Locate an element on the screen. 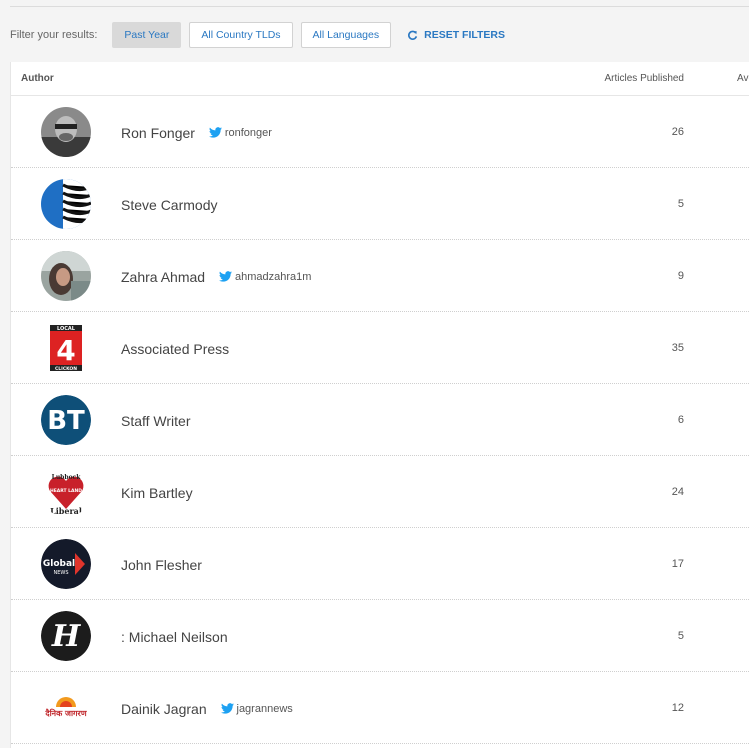  svg-text: H is located at coordinates (66, 636).